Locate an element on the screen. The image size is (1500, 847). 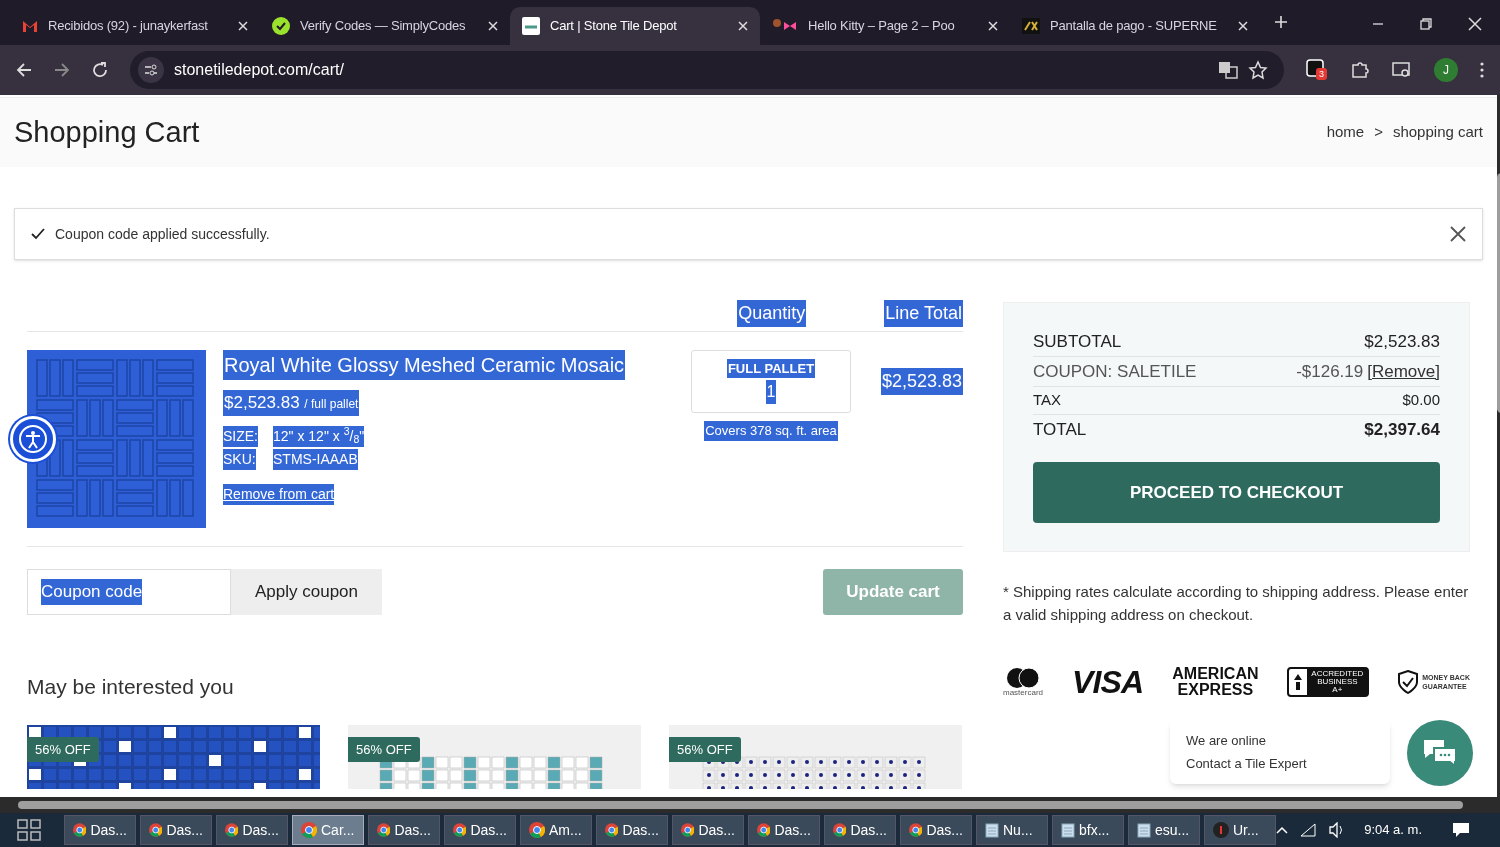
product-name: Royal White Glossy Meshed Ceramic Mosaic is located at coordinates (424, 365).